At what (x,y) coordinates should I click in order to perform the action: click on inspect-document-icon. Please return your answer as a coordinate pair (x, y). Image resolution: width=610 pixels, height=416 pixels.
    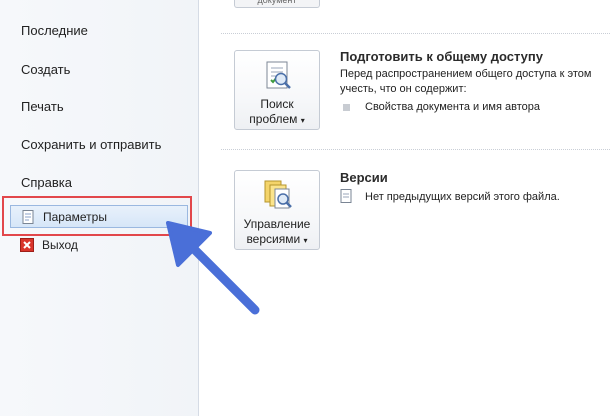
    Looking at the image, I should click on (278, 75).